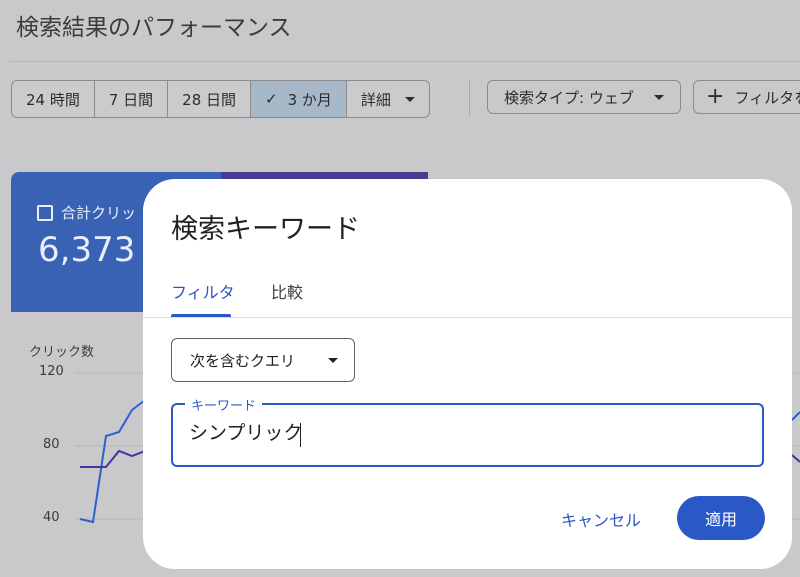 Image resolution: width=800 pixels, height=577 pixels. Describe the element at coordinates (243, 360) in the screenshot. I see `match-type-value: 次を含むクエリ` at that location.